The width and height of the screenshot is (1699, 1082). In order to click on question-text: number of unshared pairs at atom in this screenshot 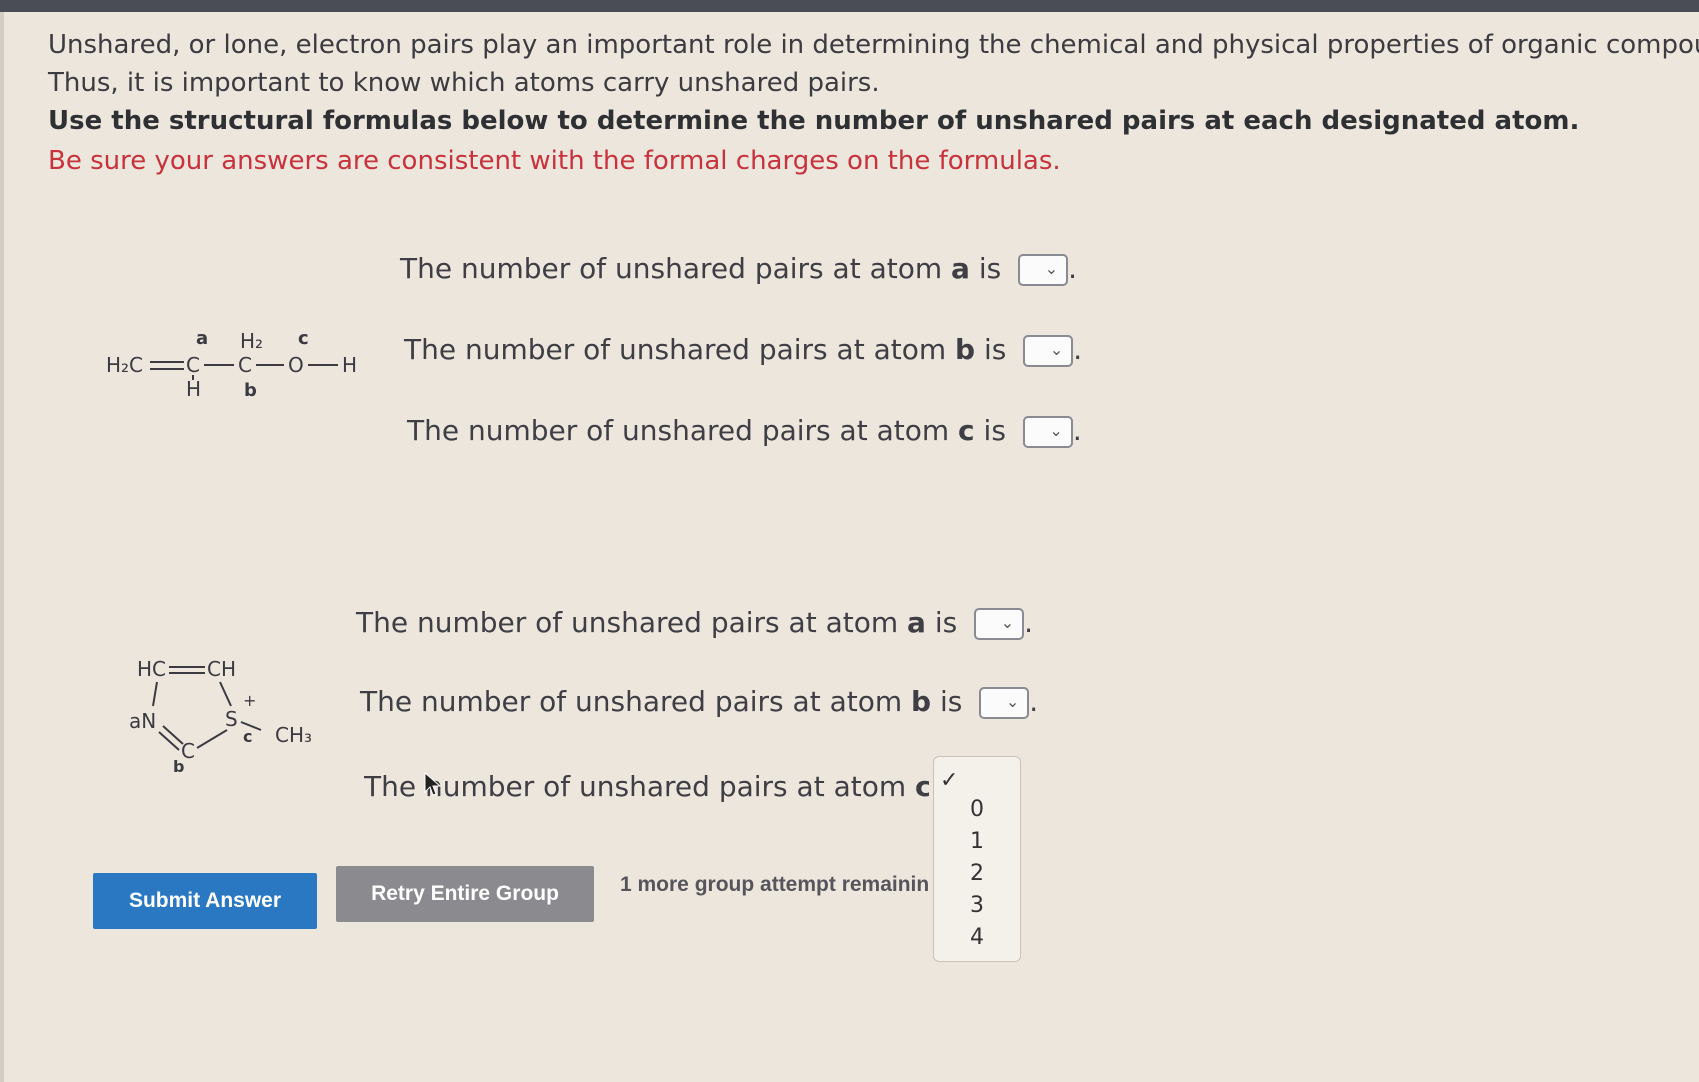, I will do `click(670, 786)`.